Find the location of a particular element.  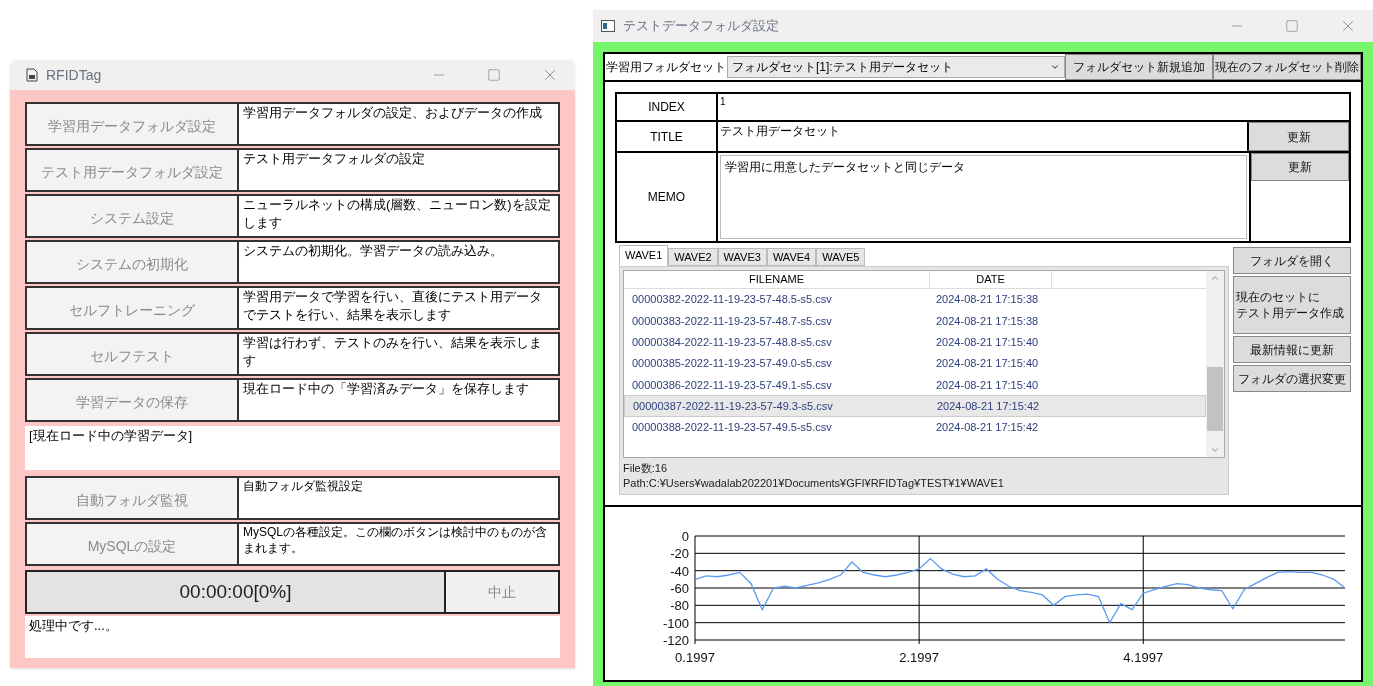

folder-set-button: フォルダセット新規追加 is located at coordinates (1139, 67).